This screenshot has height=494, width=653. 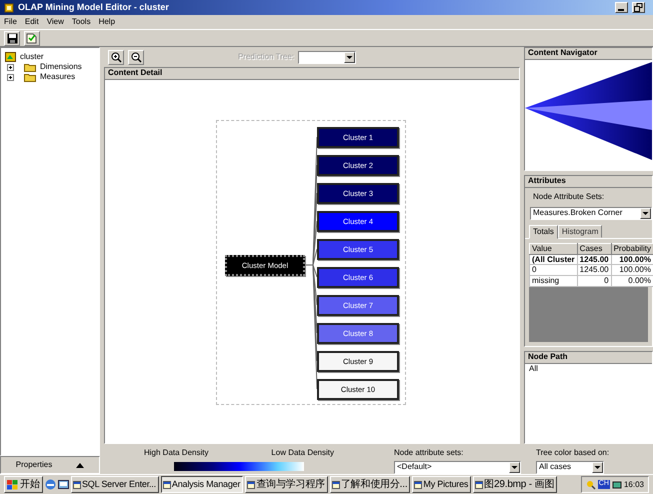 What do you see at coordinates (9, 7) in the screenshot?
I see `app-icon` at bounding box center [9, 7].